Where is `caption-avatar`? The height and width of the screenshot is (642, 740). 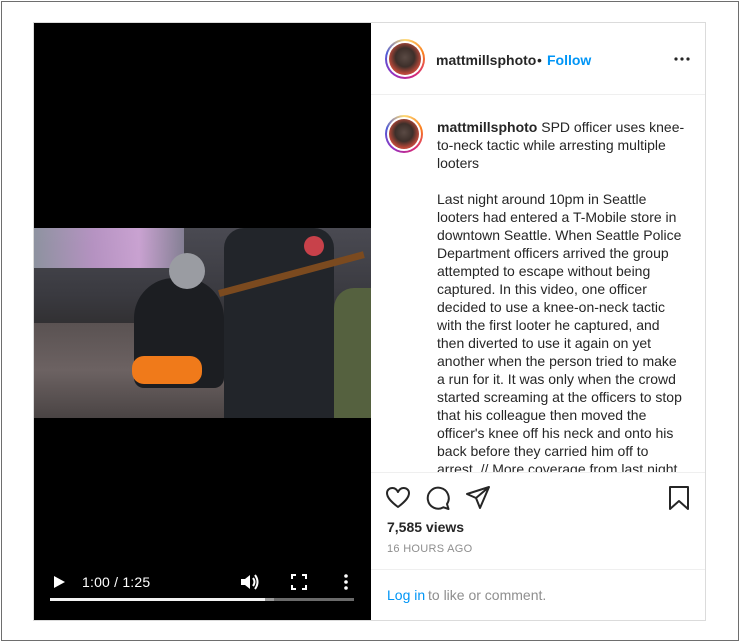 caption-avatar is located at coordinates (404, 134).